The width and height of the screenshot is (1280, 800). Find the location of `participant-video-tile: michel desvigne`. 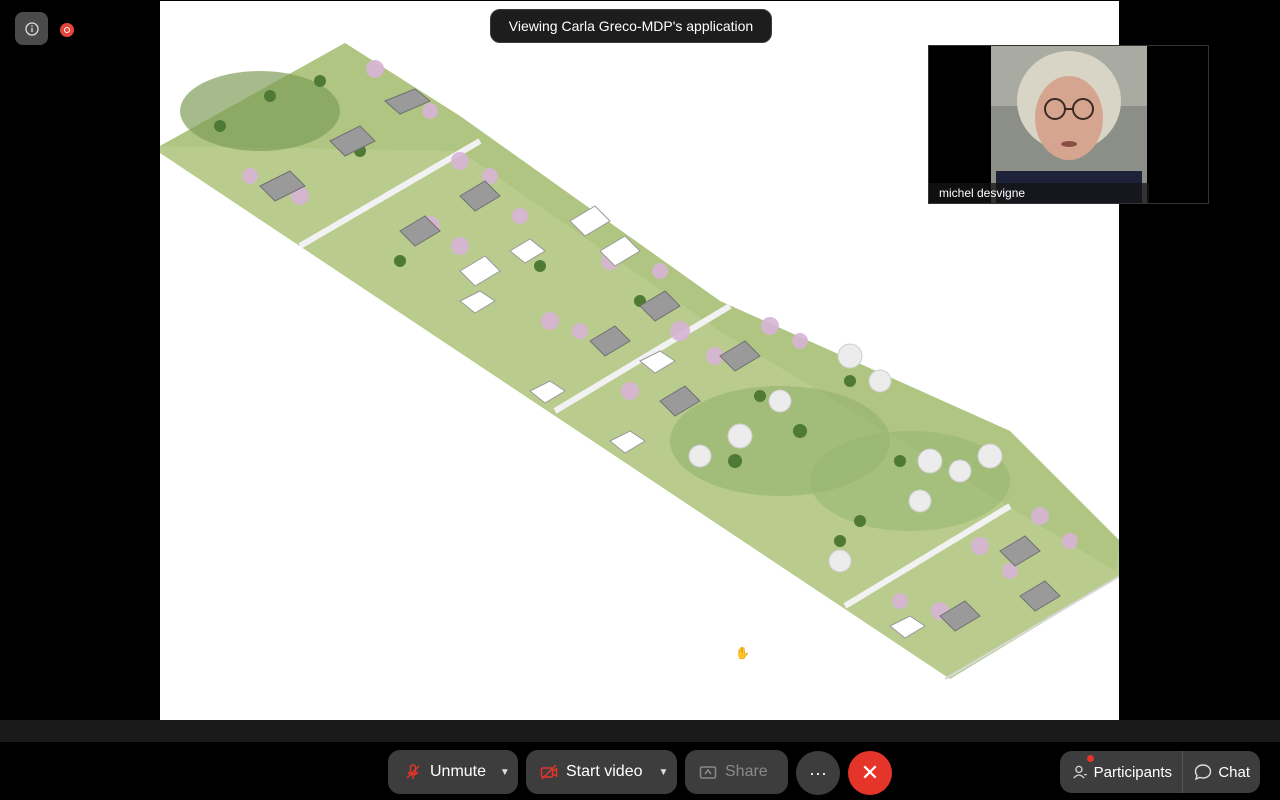

participant-video-tile: michel desvigne is located at coordinates (1068, 124).